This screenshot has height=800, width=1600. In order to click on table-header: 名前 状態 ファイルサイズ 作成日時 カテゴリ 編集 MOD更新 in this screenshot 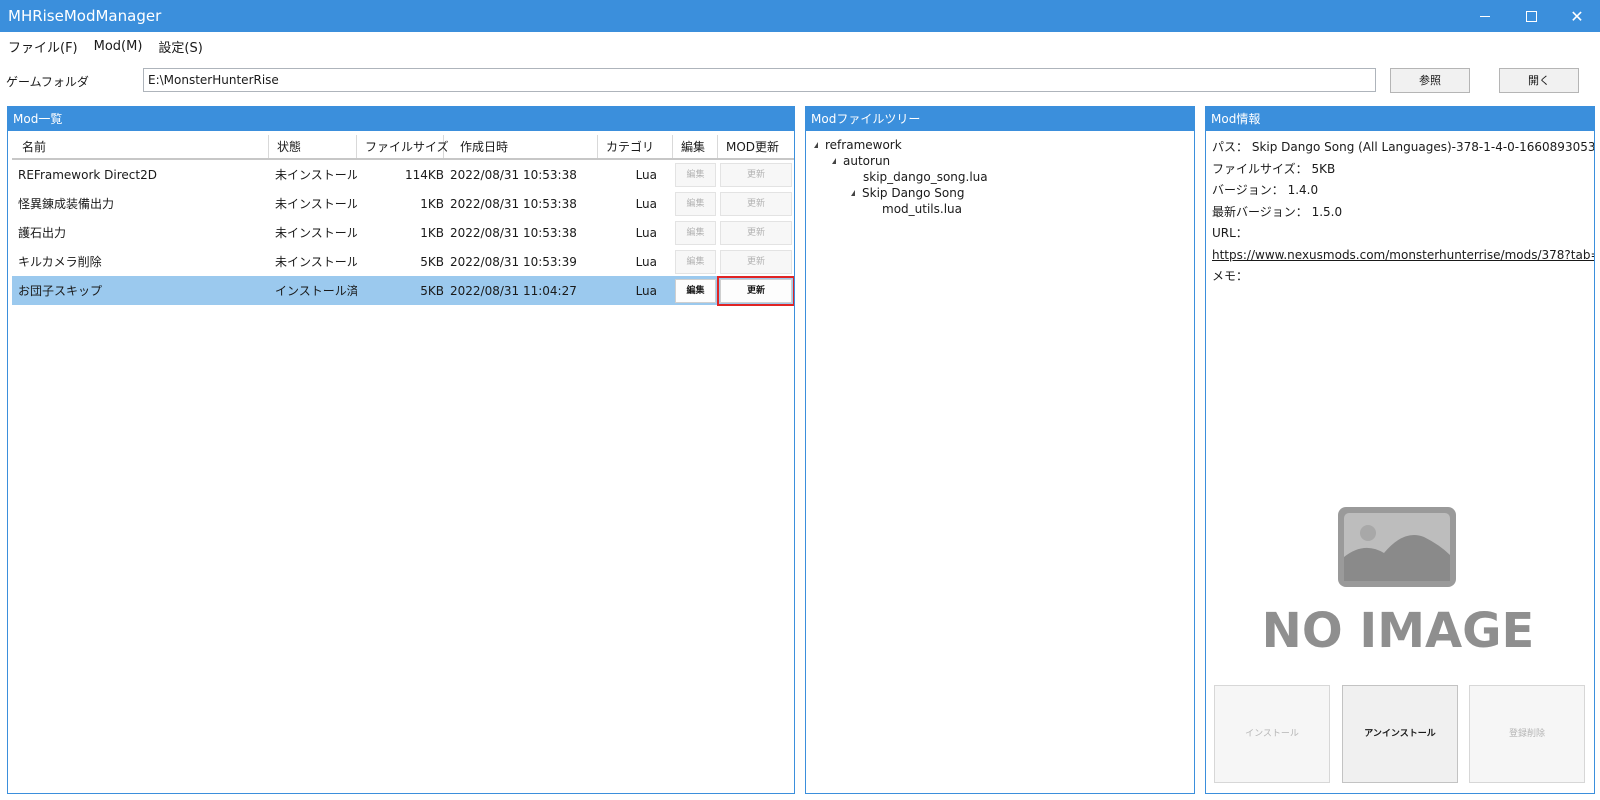, I will do `click(403, 147)`.